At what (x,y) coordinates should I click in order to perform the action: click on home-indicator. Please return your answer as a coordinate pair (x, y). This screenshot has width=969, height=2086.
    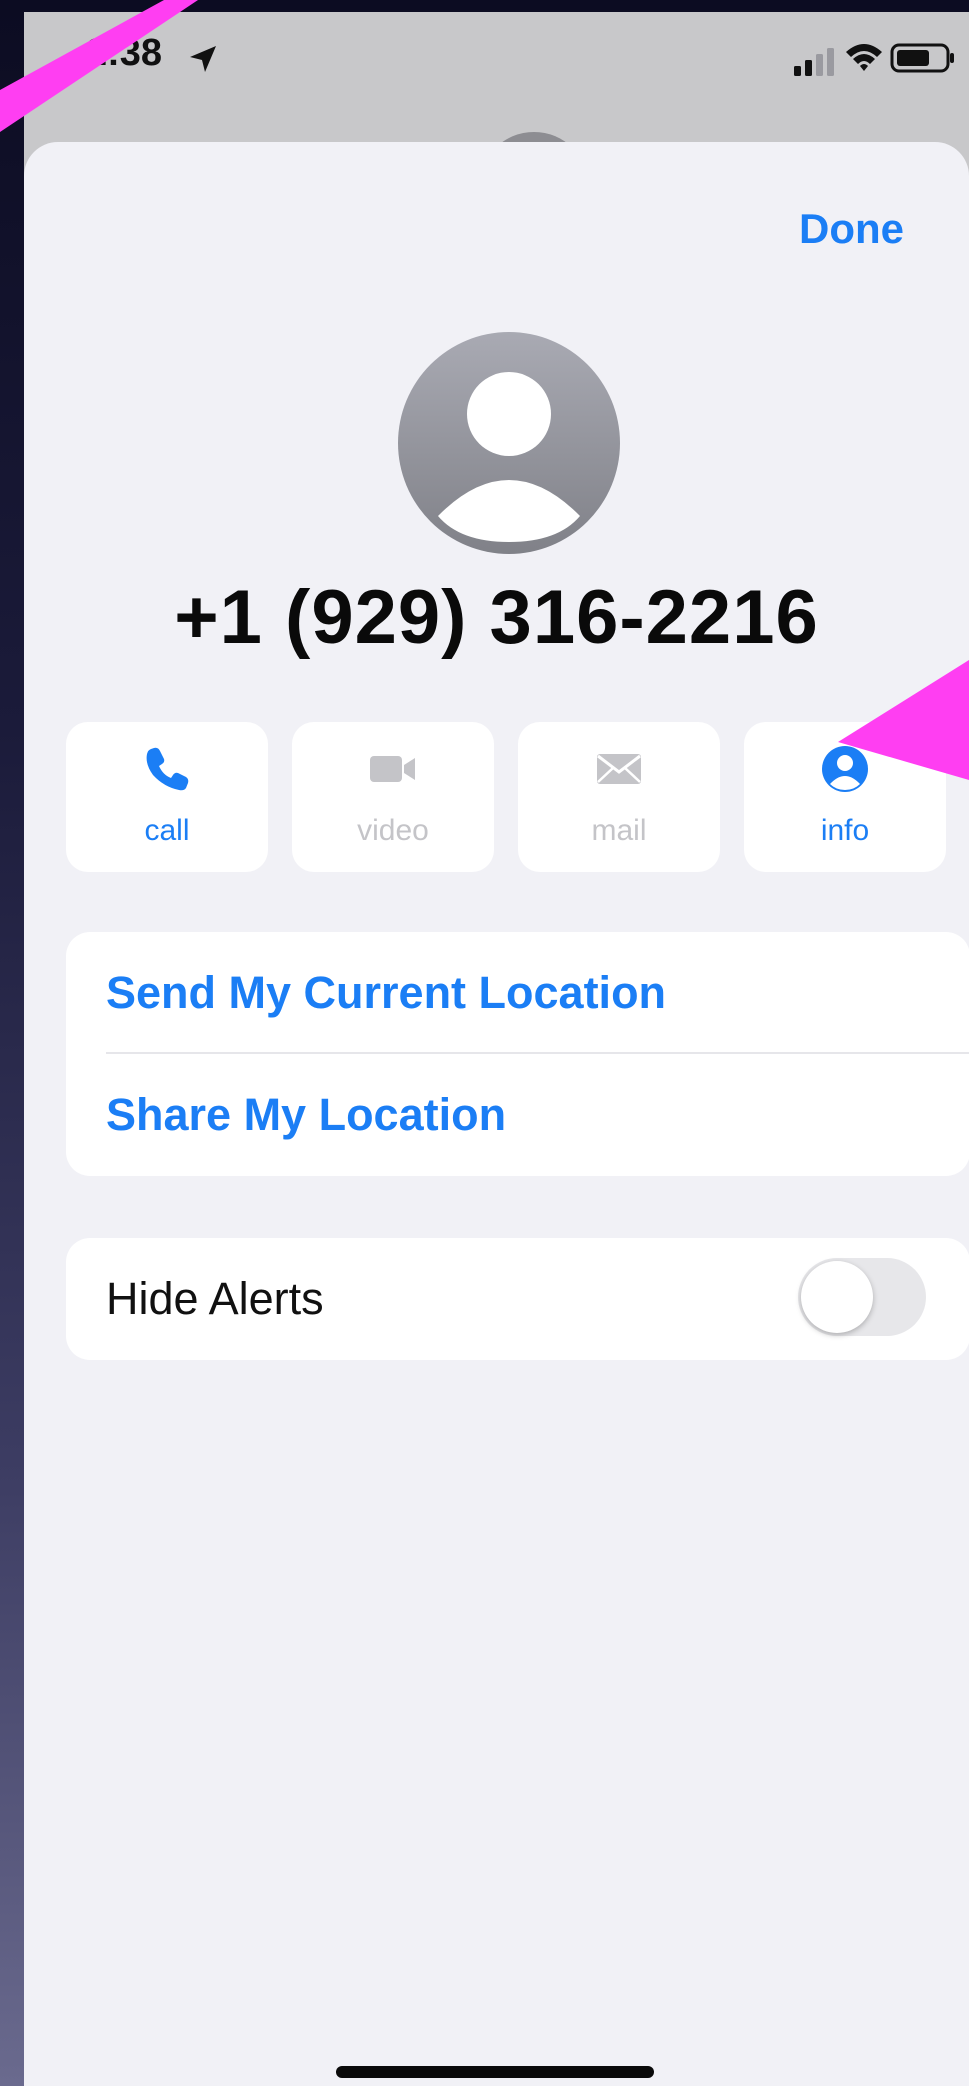
    Looking at the image, I should click on (495, 2072).